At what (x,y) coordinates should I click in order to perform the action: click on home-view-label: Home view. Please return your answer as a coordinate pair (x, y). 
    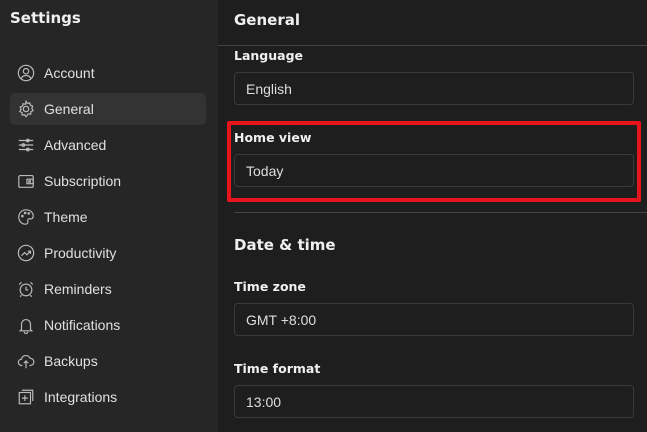
    Looking at the image, I should click on (273, 137).